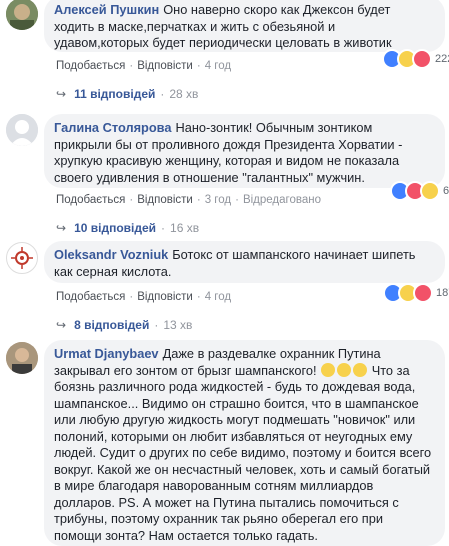  What do you see at coordinates (112, 127) in the screenshot?
I see `comment-author: Галина Столярова` at bounding box center [112, 127].